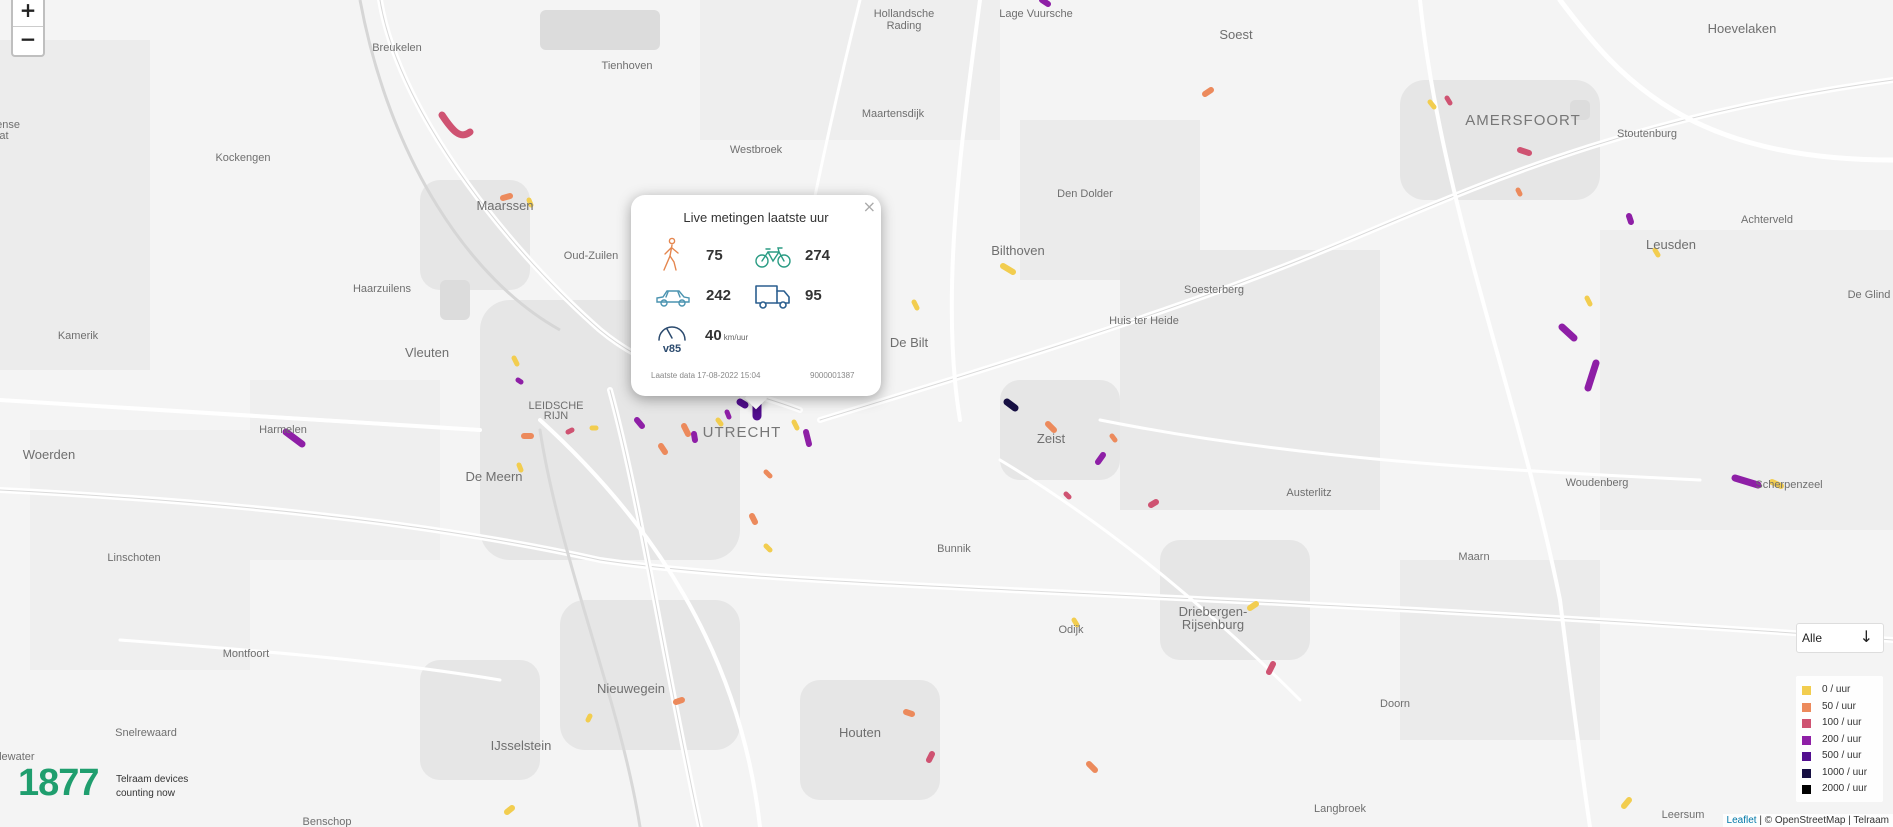 The image size is (1893, 827). What do you see at coordinates (1742, 820) in the screenshot?
I see `leaflet-link: Leaflet` at bounding box center [1742, 820].